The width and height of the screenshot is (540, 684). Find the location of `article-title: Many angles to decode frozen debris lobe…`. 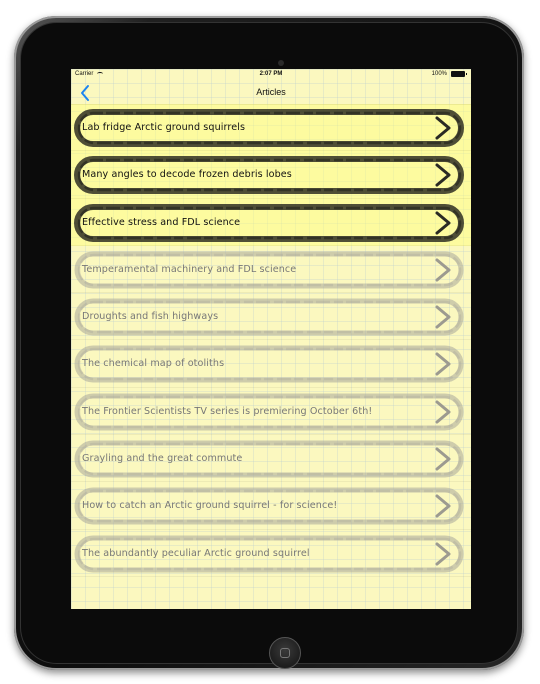

article-title: Many angles to decode frozen debris lobe… is located at coordinates (187, 175).